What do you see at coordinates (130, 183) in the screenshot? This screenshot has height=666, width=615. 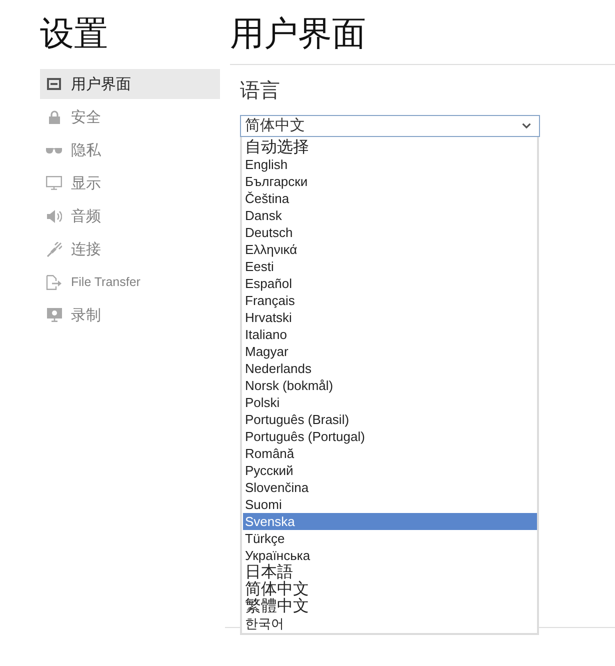 I see `sidebar-item: 显示` at bounding box center [130, 183].